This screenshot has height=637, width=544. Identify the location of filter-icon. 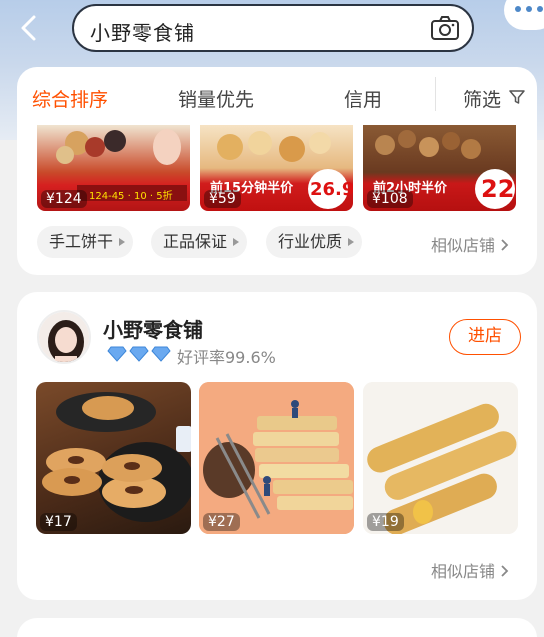
(517, 97).